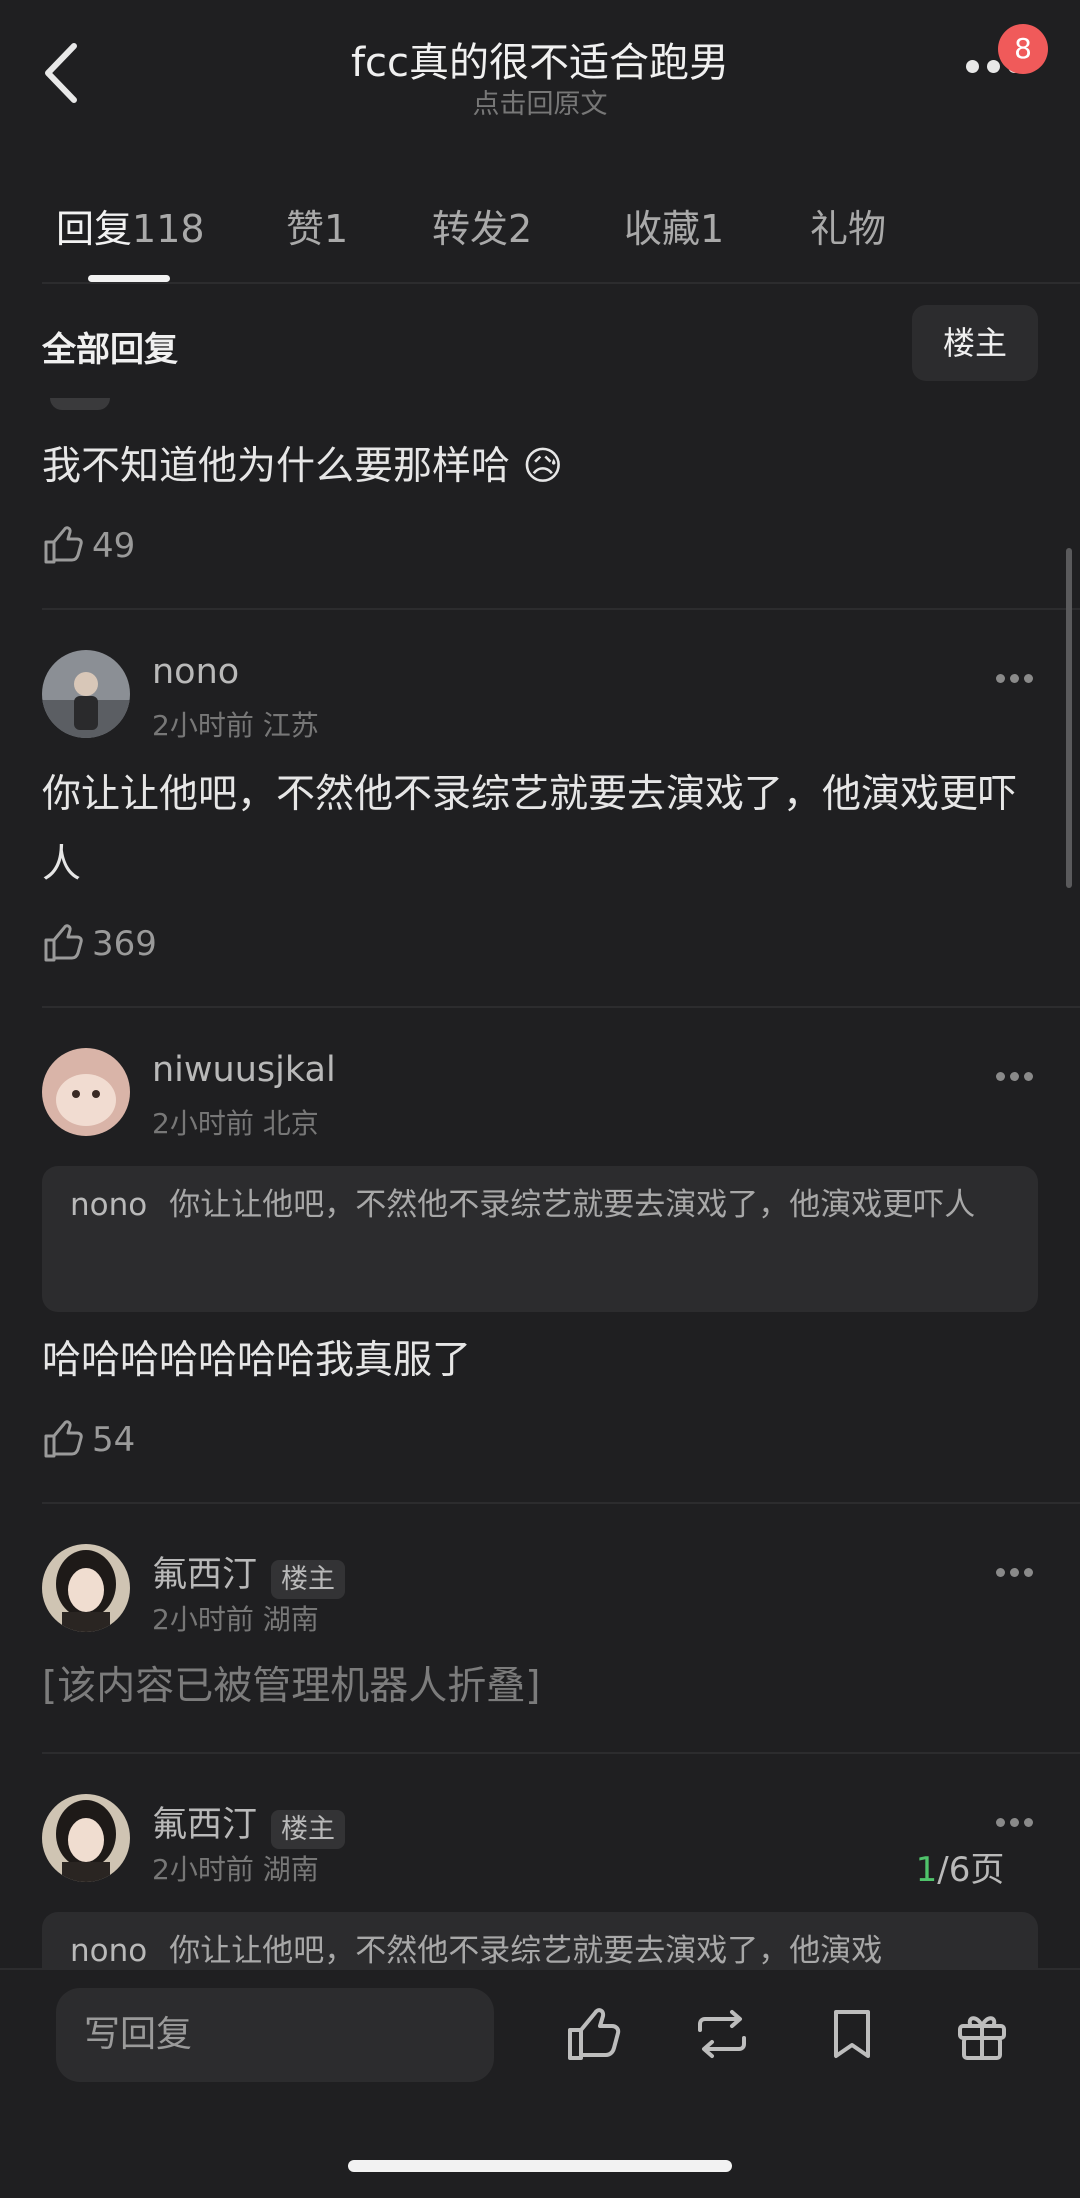 This screenshot has width=1080, height=2198. Describe the element at coordinates (110, 350) in the screenshot. I see `section-title: 全部回复` at that location.